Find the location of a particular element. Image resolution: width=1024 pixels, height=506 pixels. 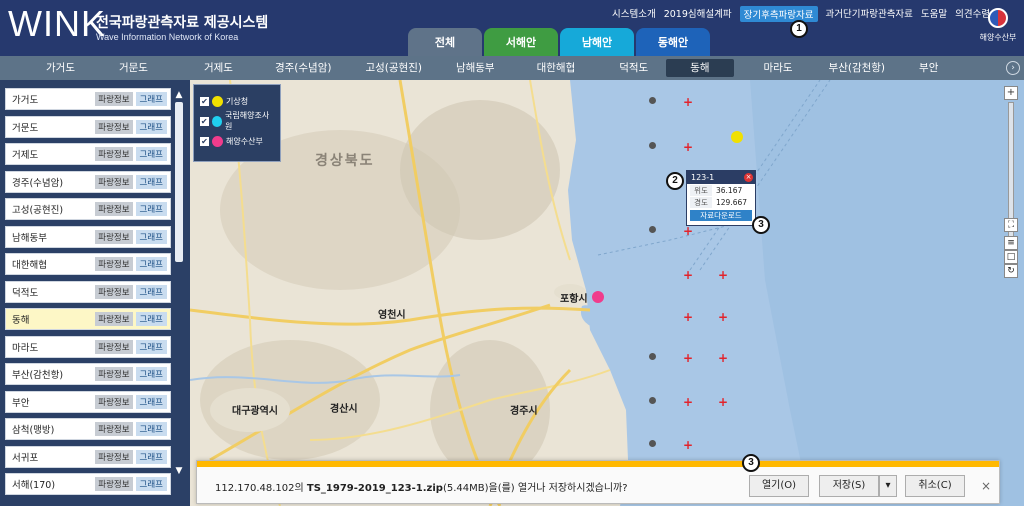

layers-icon: ≡ is located at coordinates (1011, 243).